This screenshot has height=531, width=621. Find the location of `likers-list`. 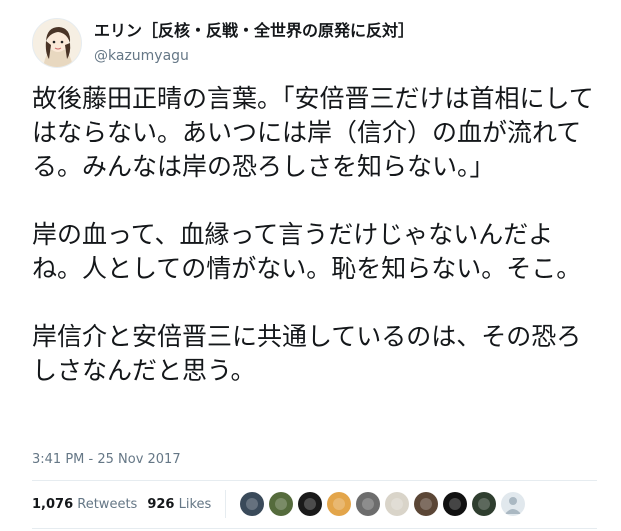

likers-list is located at coordinates (385, 504).